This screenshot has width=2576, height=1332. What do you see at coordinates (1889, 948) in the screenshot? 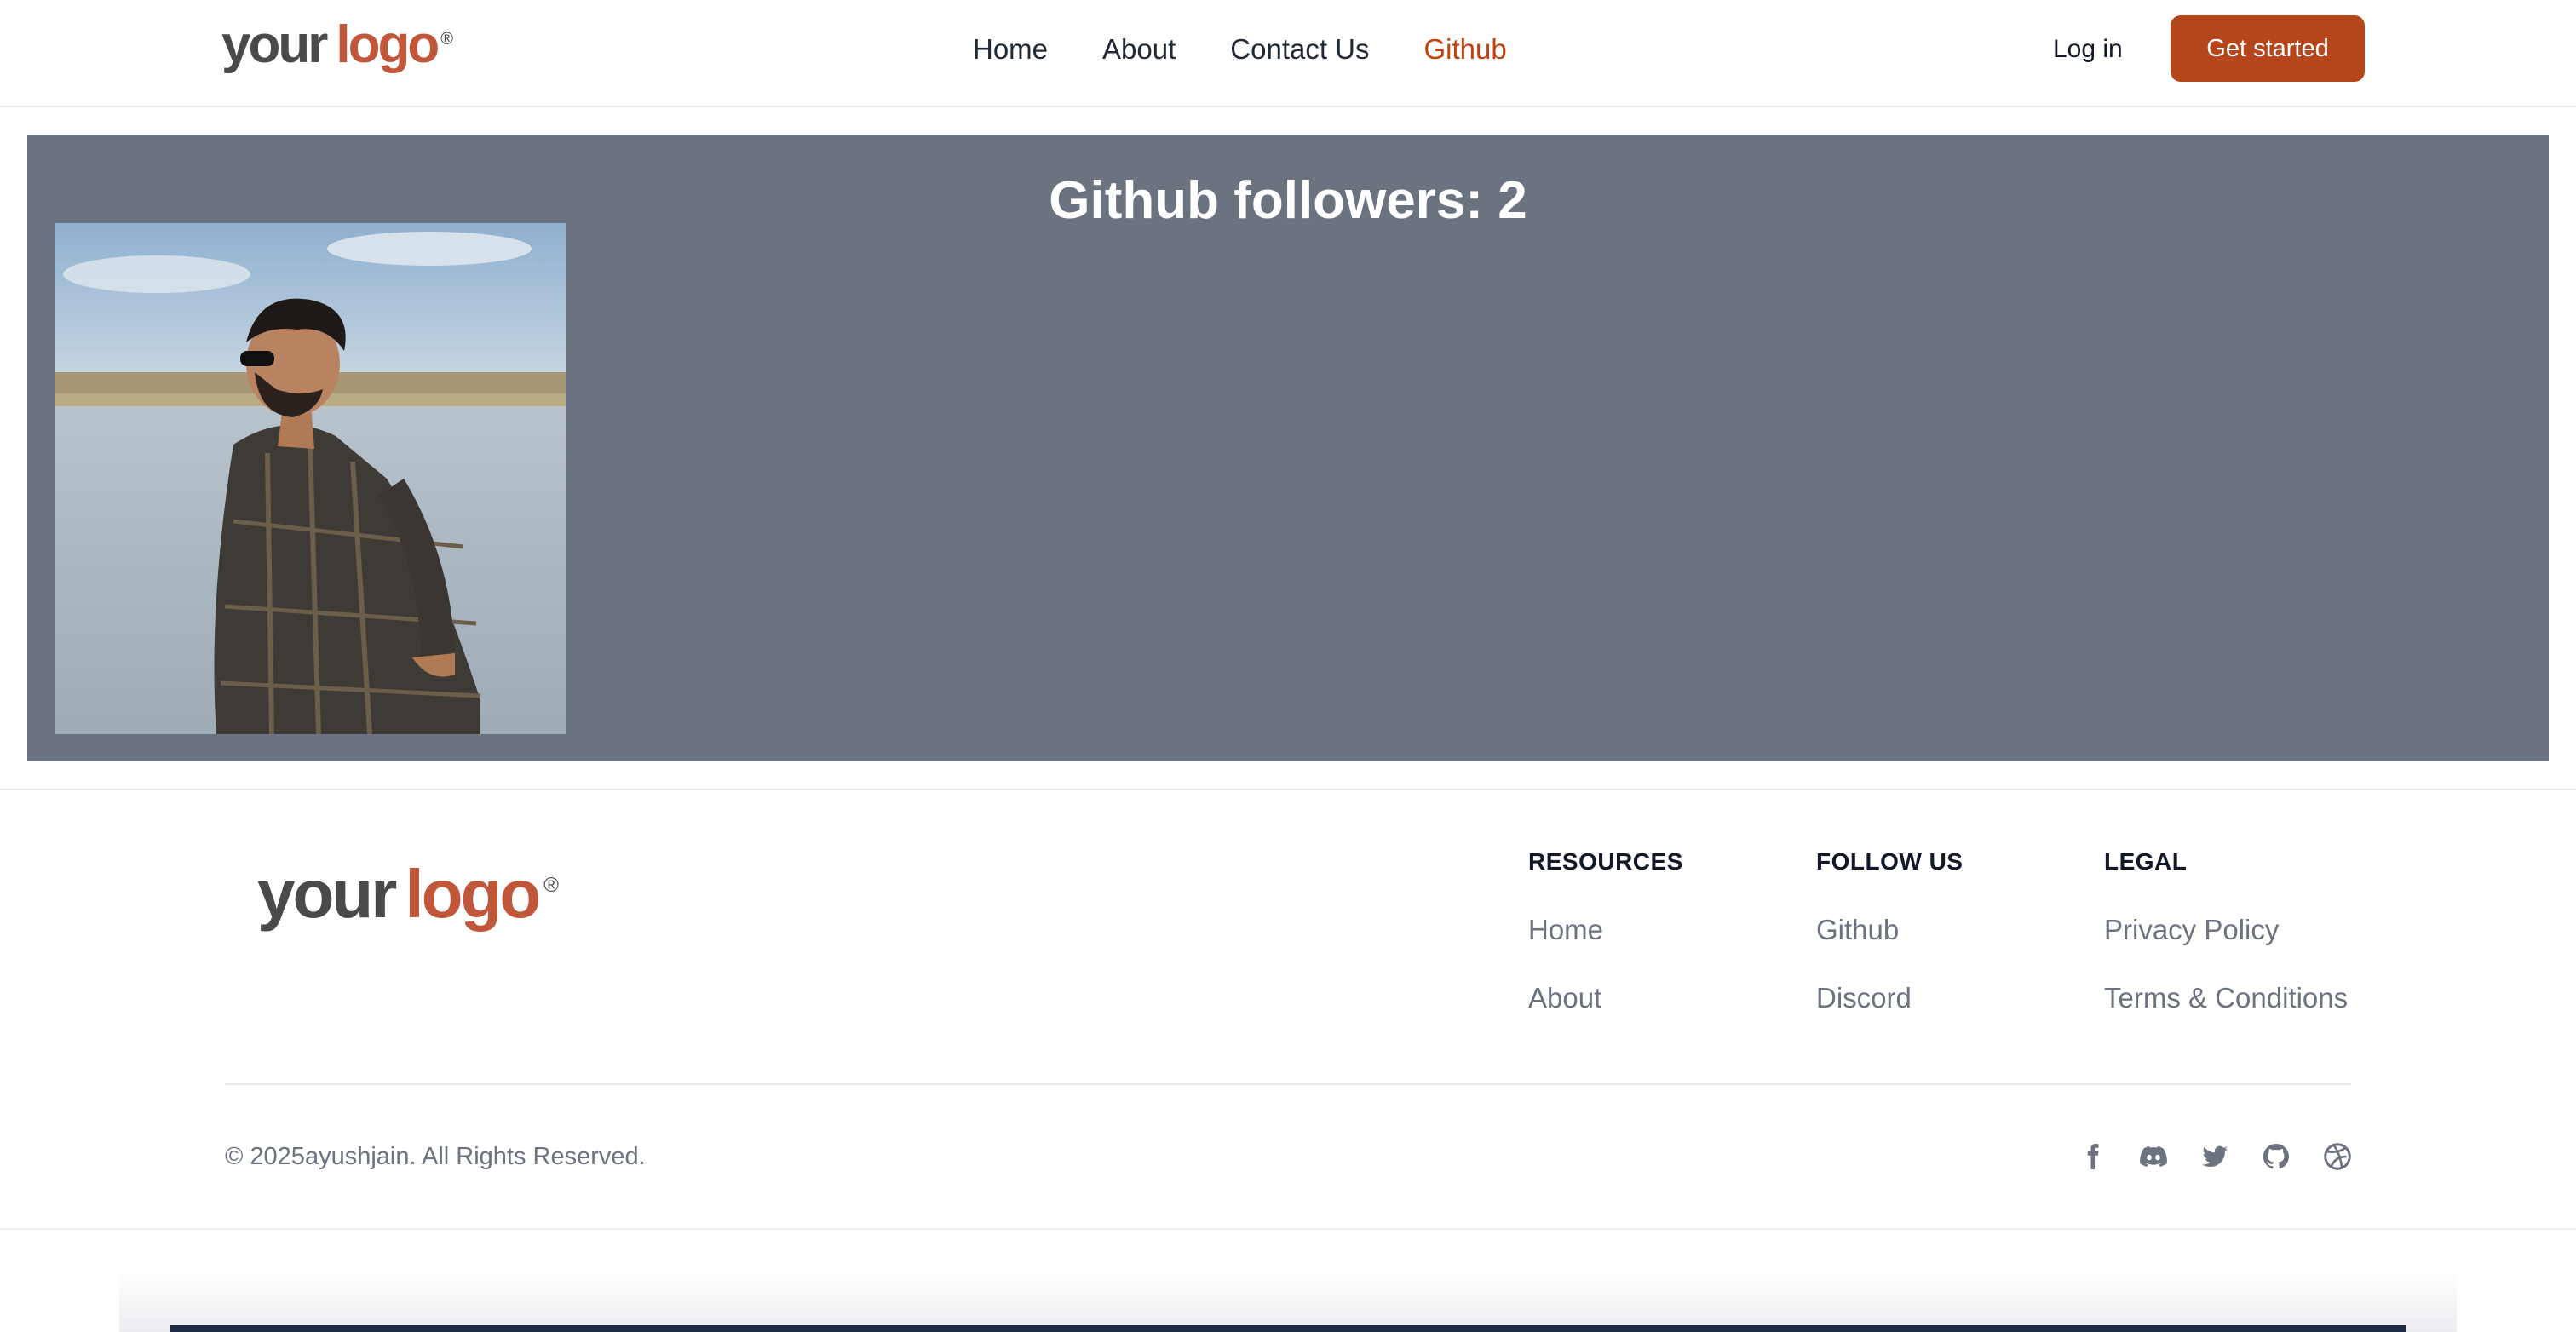
I see `footer-column-follow-us: FOLLOW US Github Discord` at bounding box center [1889, 948].